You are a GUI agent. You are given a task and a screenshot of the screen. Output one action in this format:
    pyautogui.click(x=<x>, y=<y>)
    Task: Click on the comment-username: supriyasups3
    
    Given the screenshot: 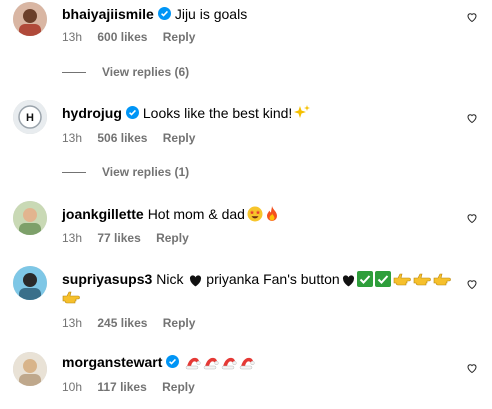 What is the action you would take?
    pyautogui.click(x=107, y=279)
    